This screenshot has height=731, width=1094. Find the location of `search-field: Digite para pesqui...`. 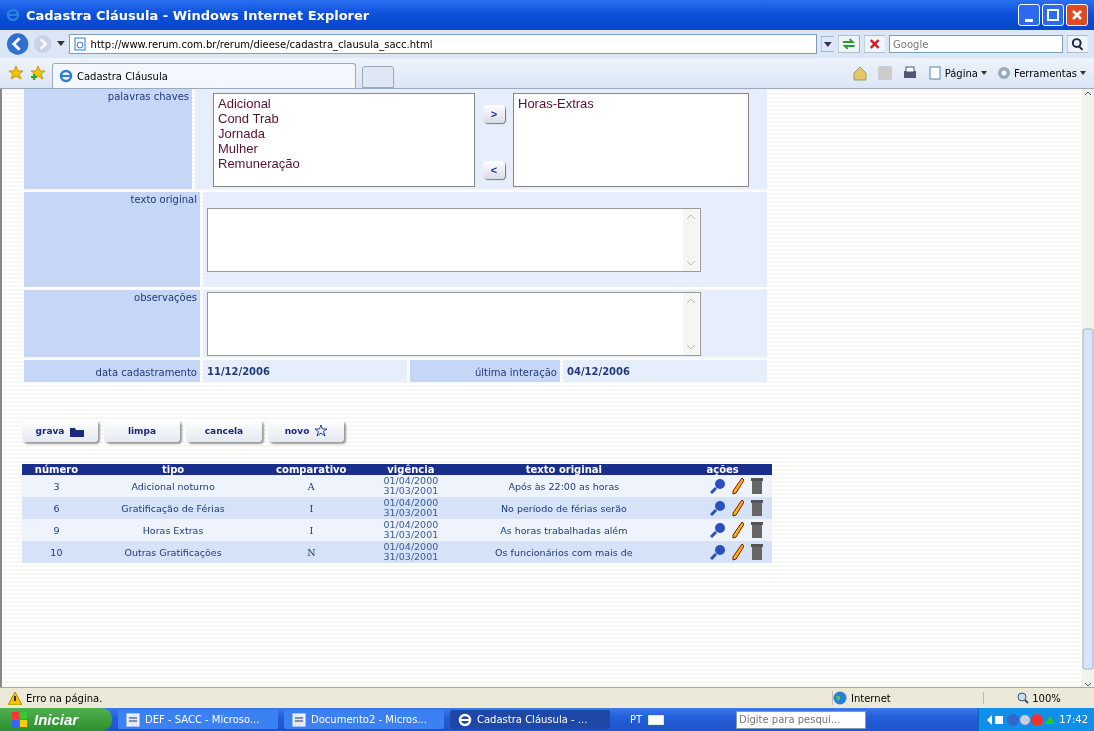

search-field: Digite para pesqui... is located at coordinates (801, 719).